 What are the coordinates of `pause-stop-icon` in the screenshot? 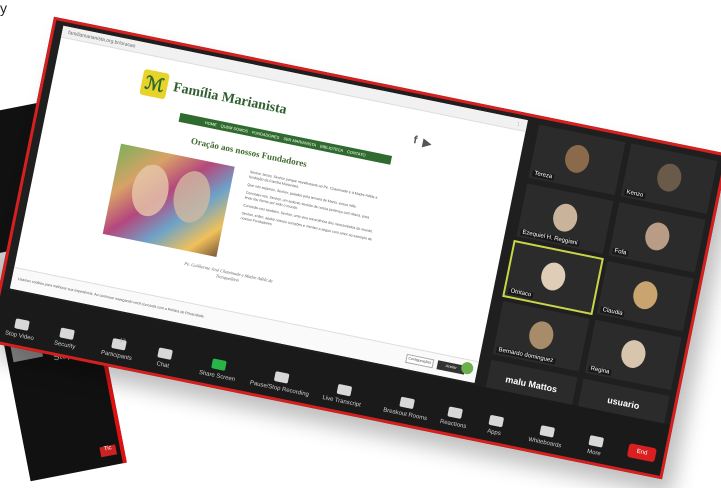 It's located at (281, 377).